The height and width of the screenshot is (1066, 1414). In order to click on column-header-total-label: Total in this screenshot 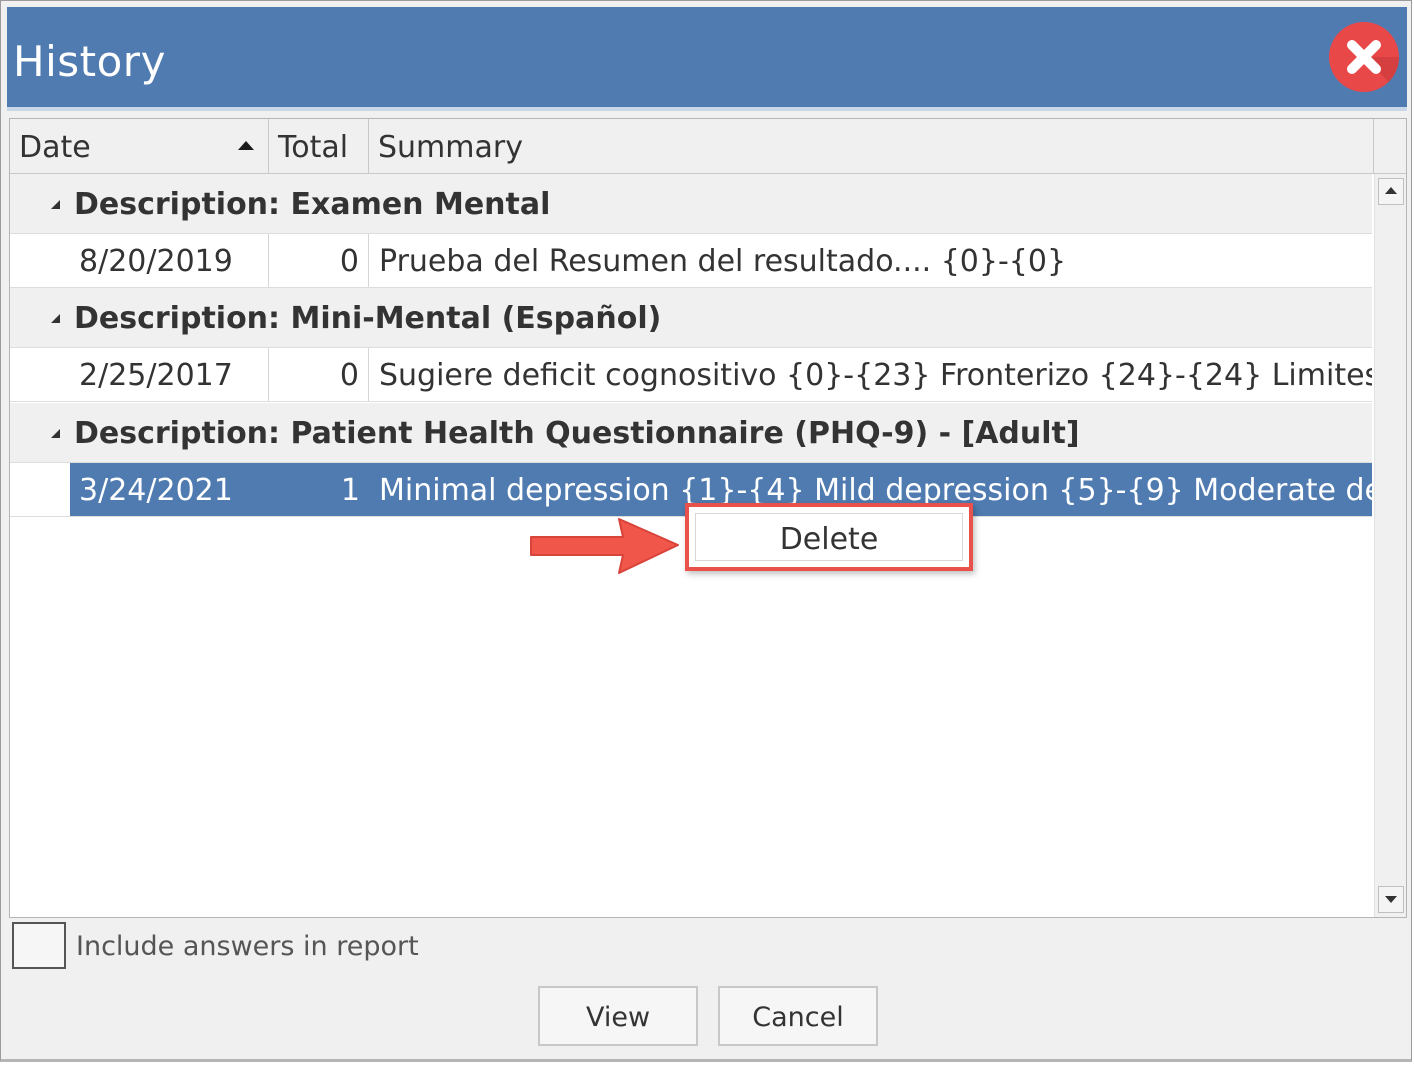, I will do `click(313, 147)`.